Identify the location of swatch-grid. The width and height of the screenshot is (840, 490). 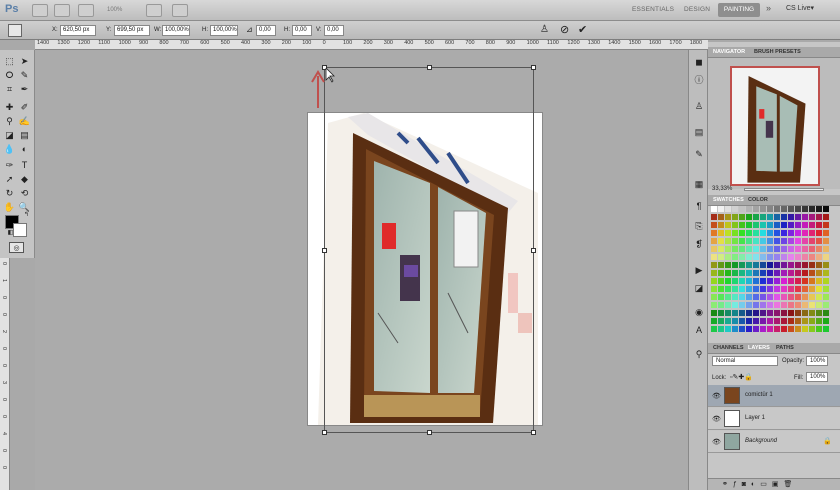
(771, 270).